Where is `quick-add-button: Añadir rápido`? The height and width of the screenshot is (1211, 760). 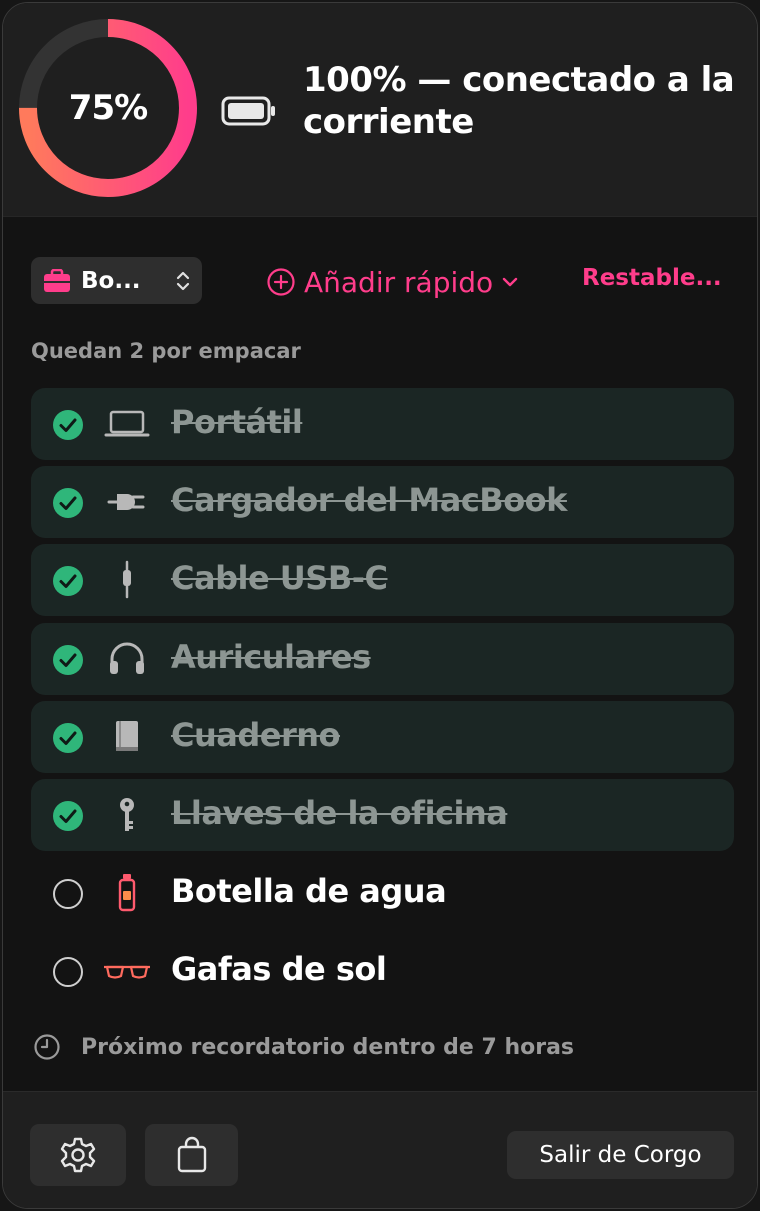
quick-add-button: Añadir rápido is located at coordinates (392, 282).